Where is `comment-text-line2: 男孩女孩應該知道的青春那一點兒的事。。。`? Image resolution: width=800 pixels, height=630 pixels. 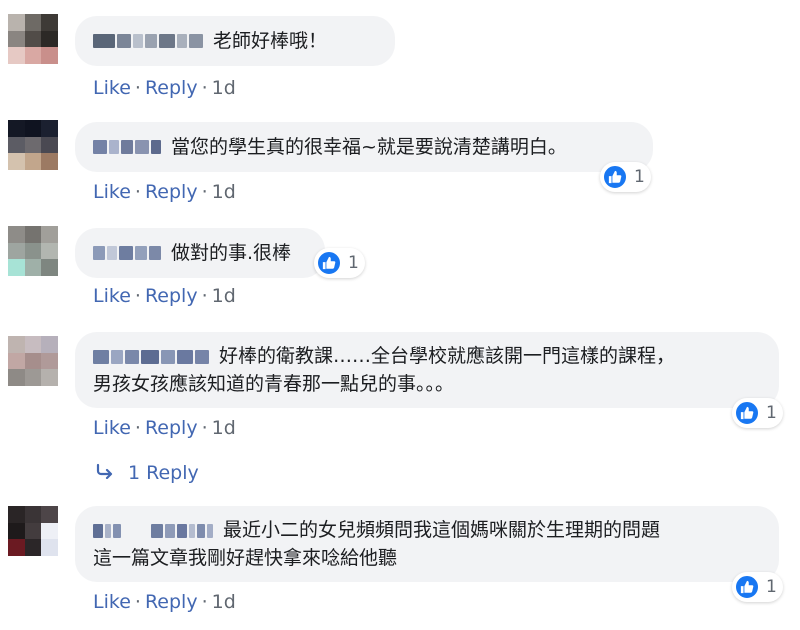
comment-text-line2: 男孩女孩應該知道的青春那一點兒的事。。。 is located at coordinates (274, 384).